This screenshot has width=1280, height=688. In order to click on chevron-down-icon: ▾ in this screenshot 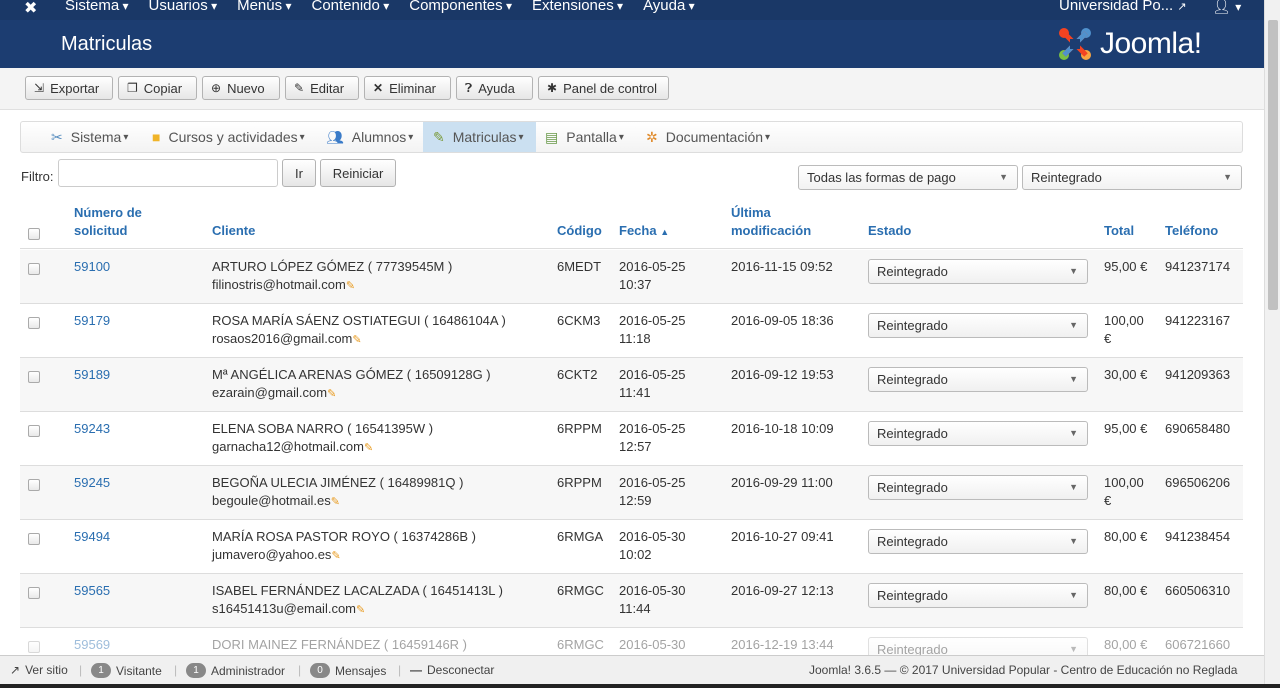, I will do `click(1238, 7)`.